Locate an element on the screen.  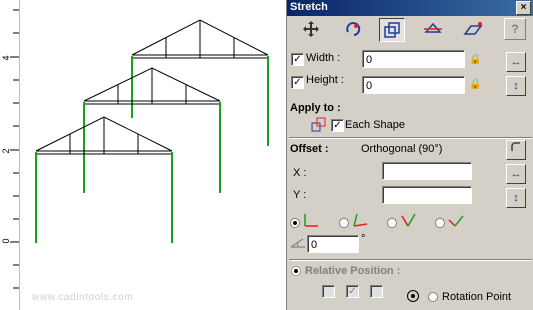
width-label: Width : is located at coordinates (323, 58).